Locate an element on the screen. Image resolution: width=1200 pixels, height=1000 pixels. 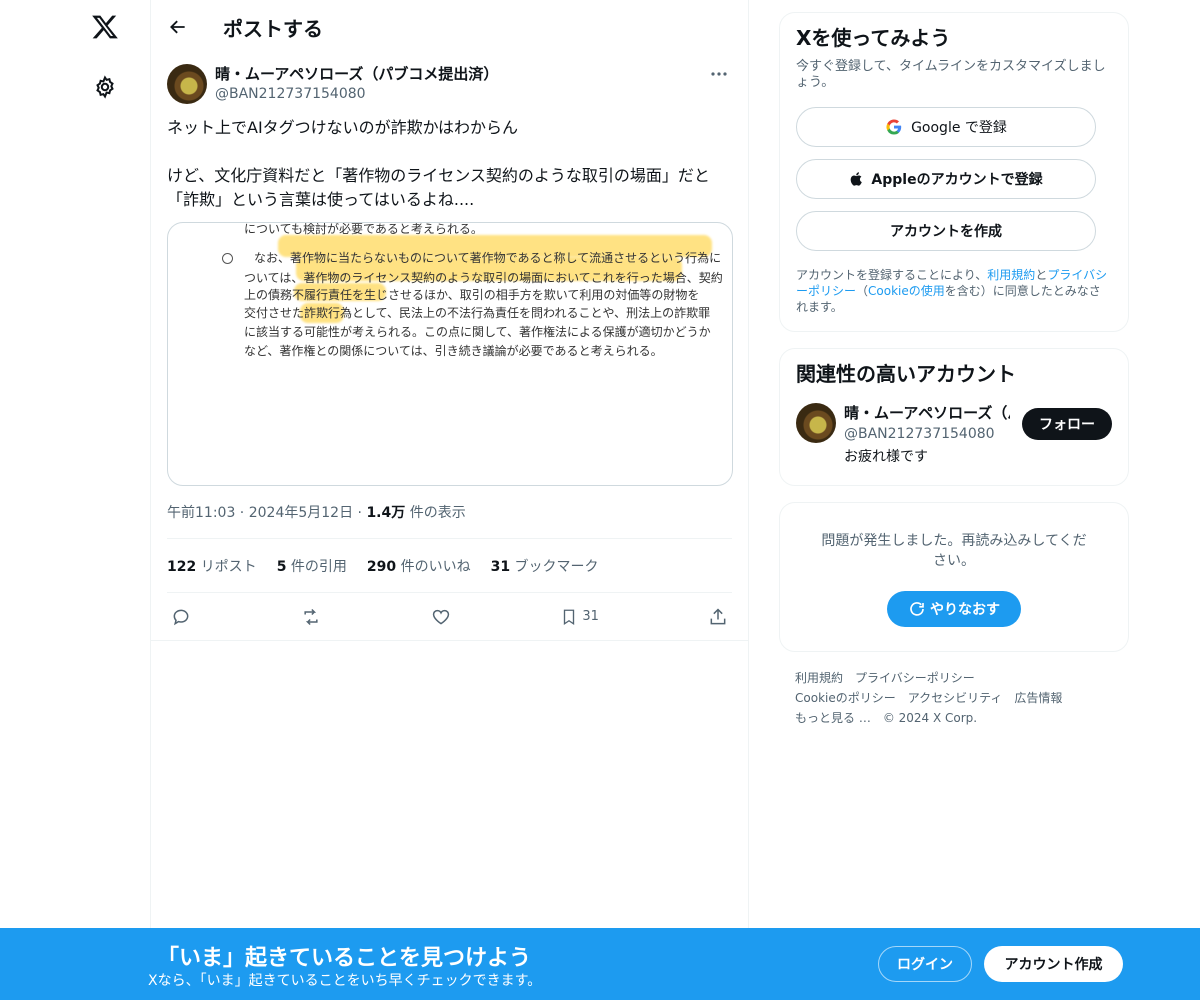
views-count: 1.4万 is located at coordinates (386, 513).